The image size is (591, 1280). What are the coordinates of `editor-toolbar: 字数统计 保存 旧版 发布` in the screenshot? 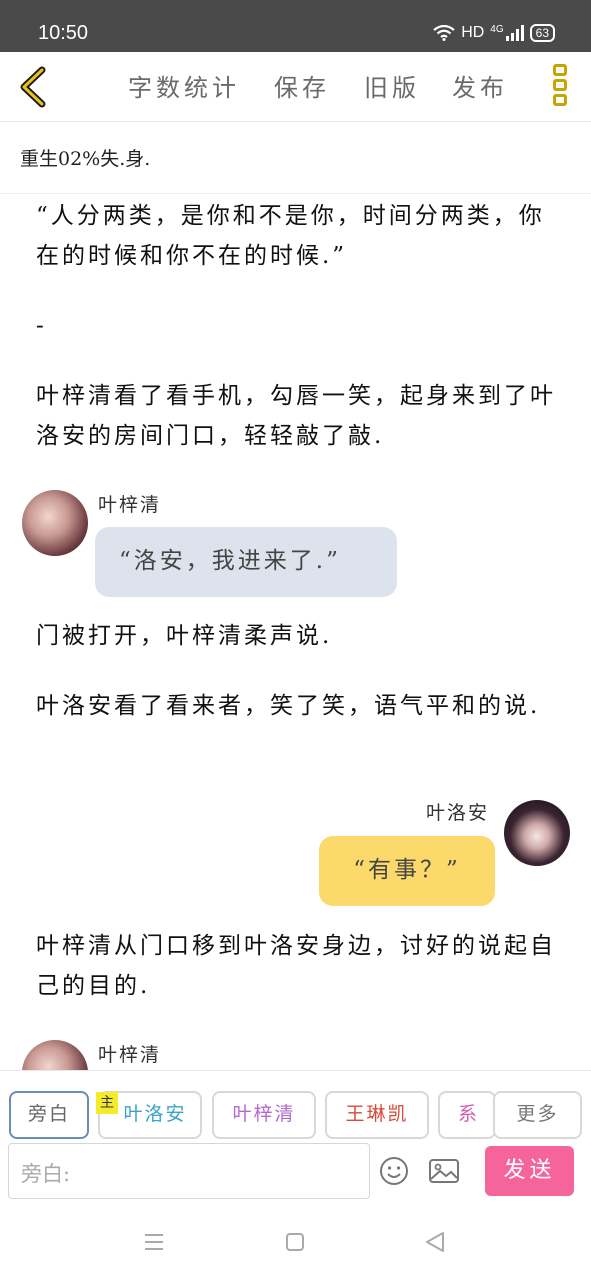 It's located at (295, 87).